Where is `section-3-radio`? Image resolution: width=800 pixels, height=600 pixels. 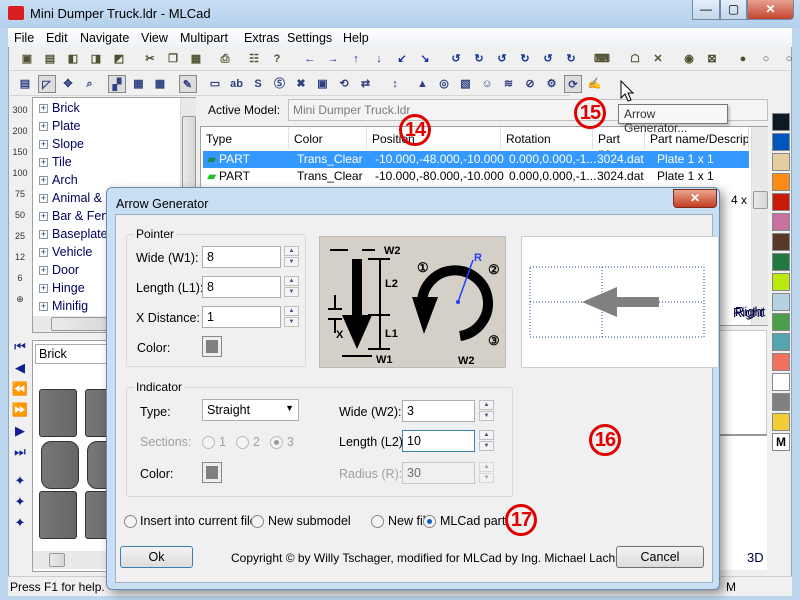
section-3-radio is located at coordinates (276, 442).